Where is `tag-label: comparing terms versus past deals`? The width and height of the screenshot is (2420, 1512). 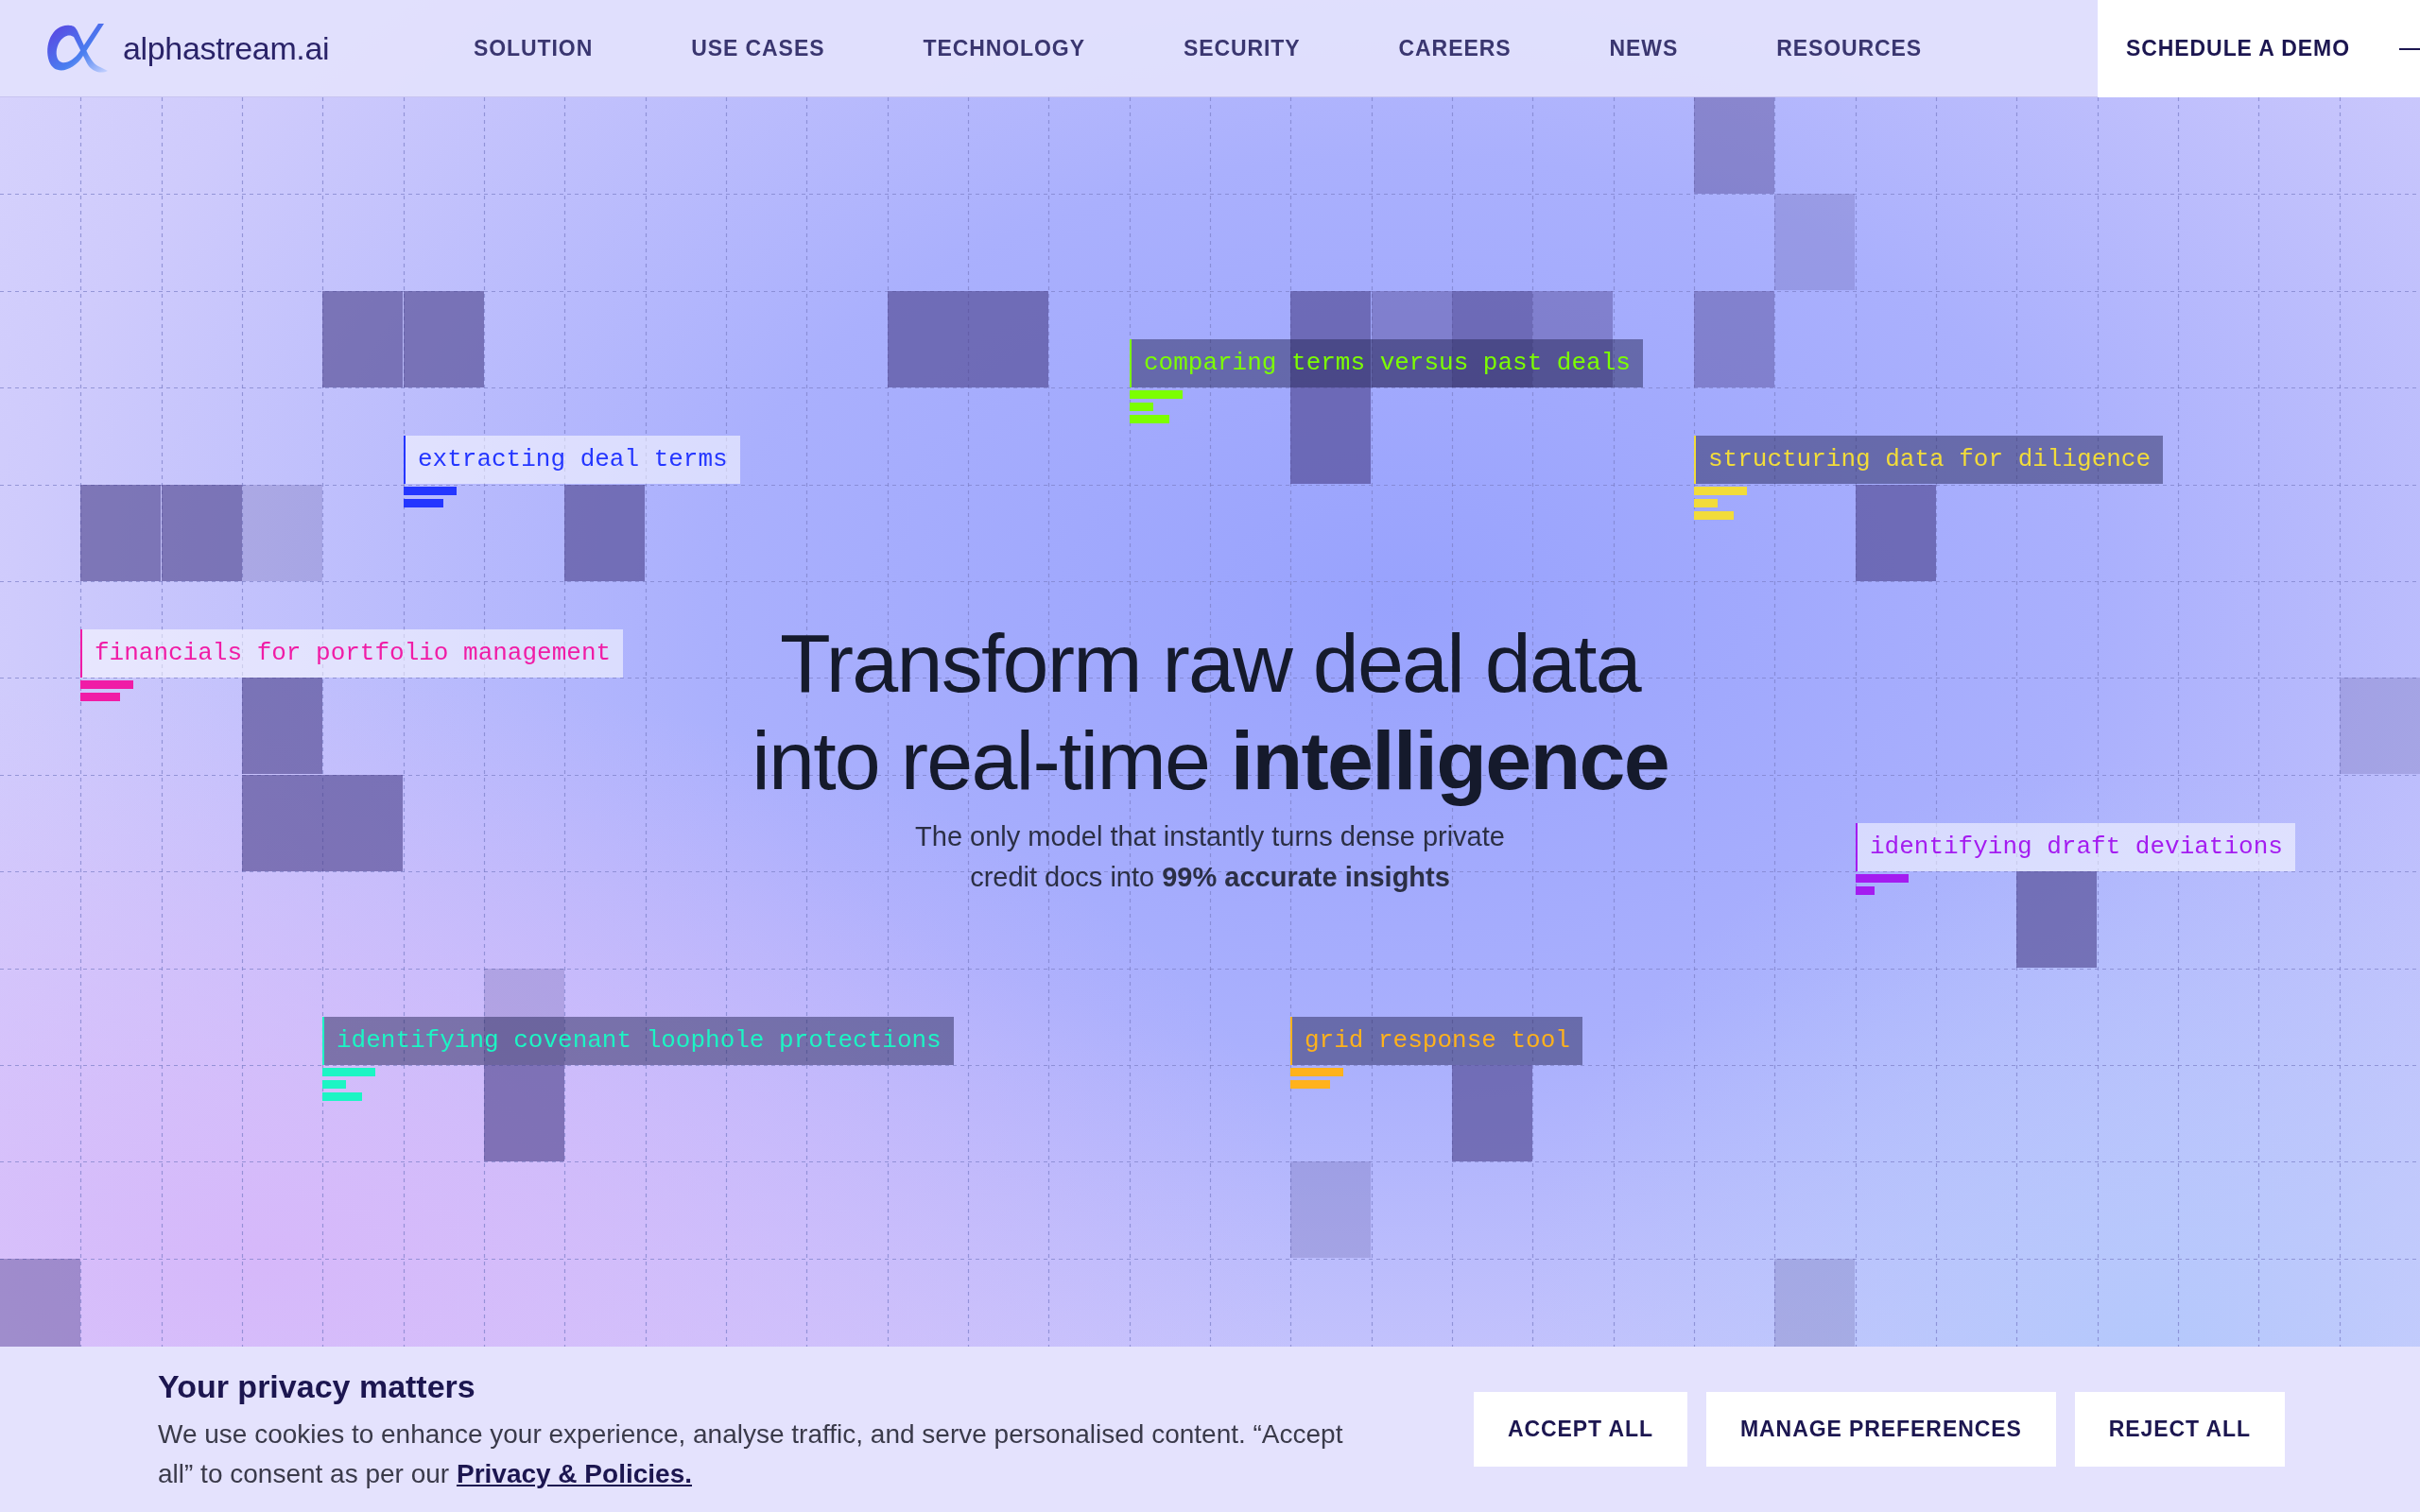
tag-label: comparing terms versus past deals is located at coordinates (1386, 363).